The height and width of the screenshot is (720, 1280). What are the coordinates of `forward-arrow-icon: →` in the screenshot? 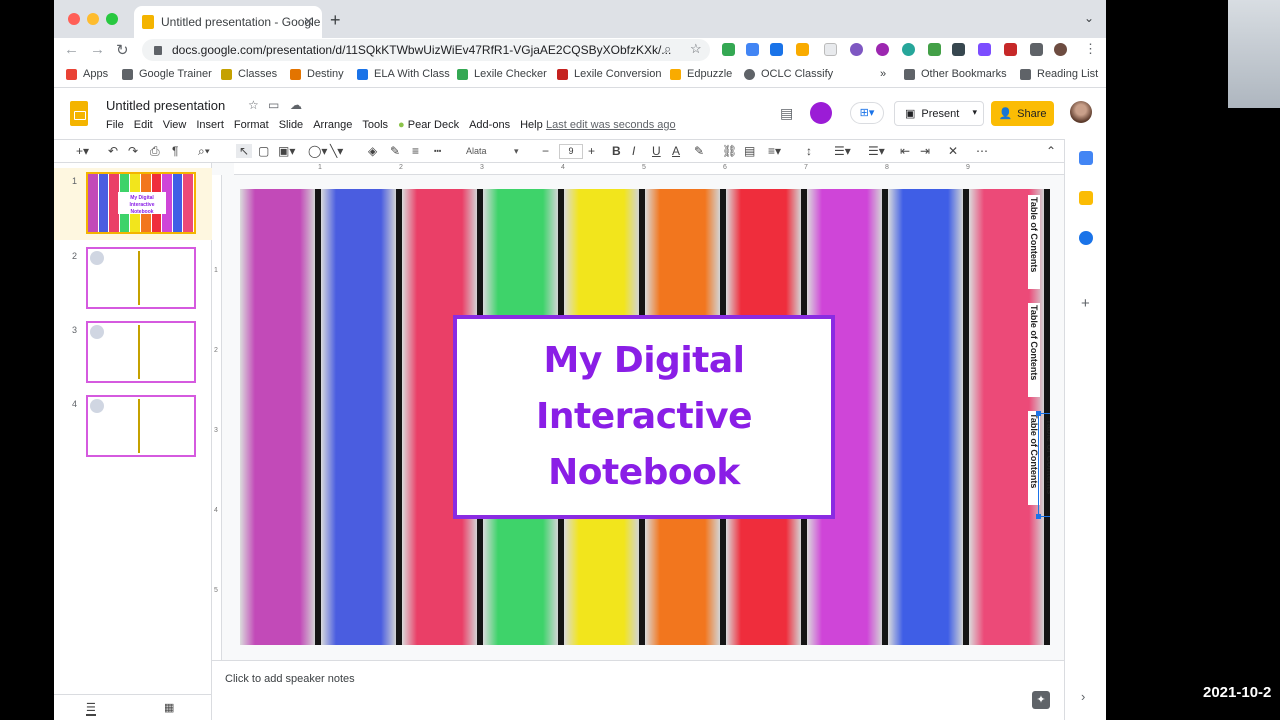 It's located at (97, 49).